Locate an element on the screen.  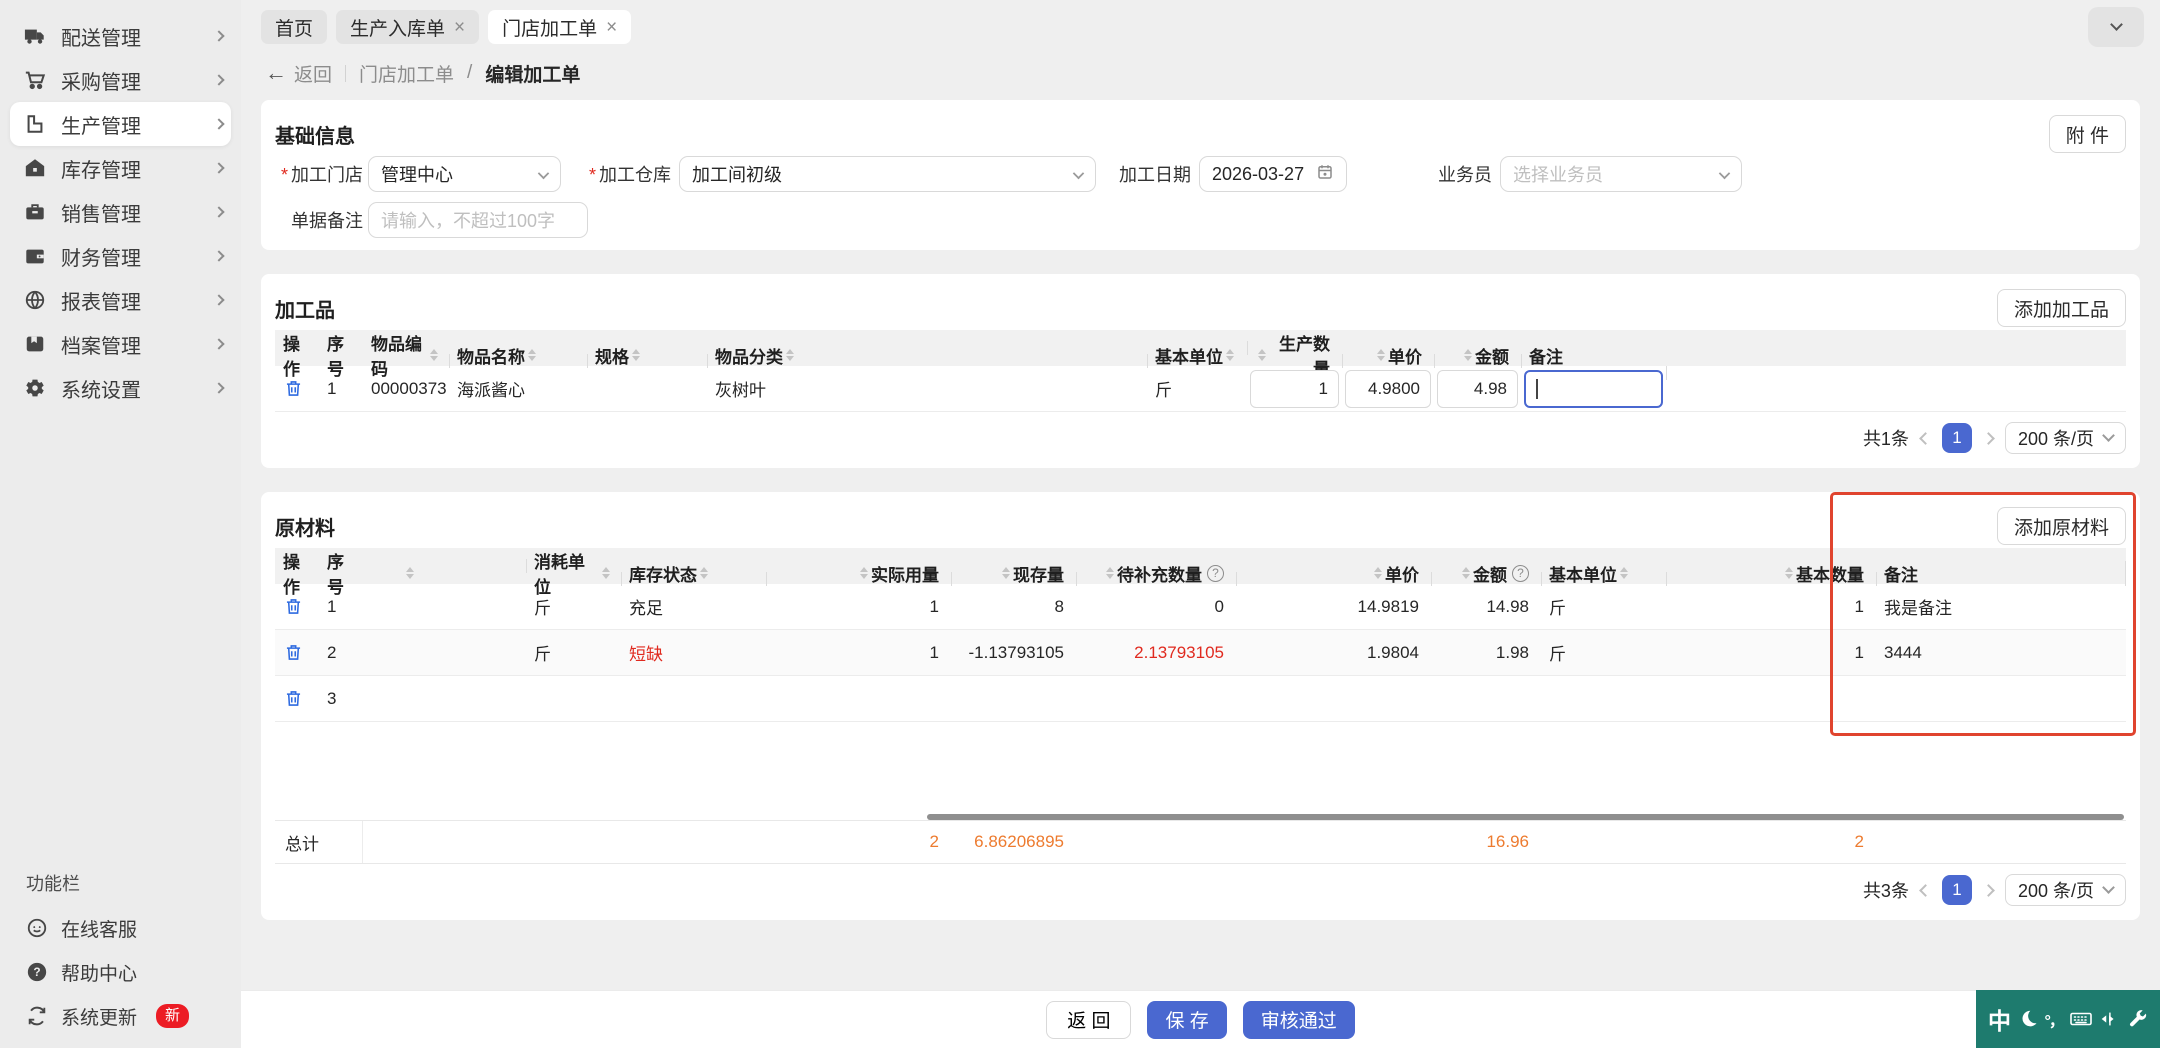
sidebar-item-archives: 档案管理 is located at coordinates (120, 344).